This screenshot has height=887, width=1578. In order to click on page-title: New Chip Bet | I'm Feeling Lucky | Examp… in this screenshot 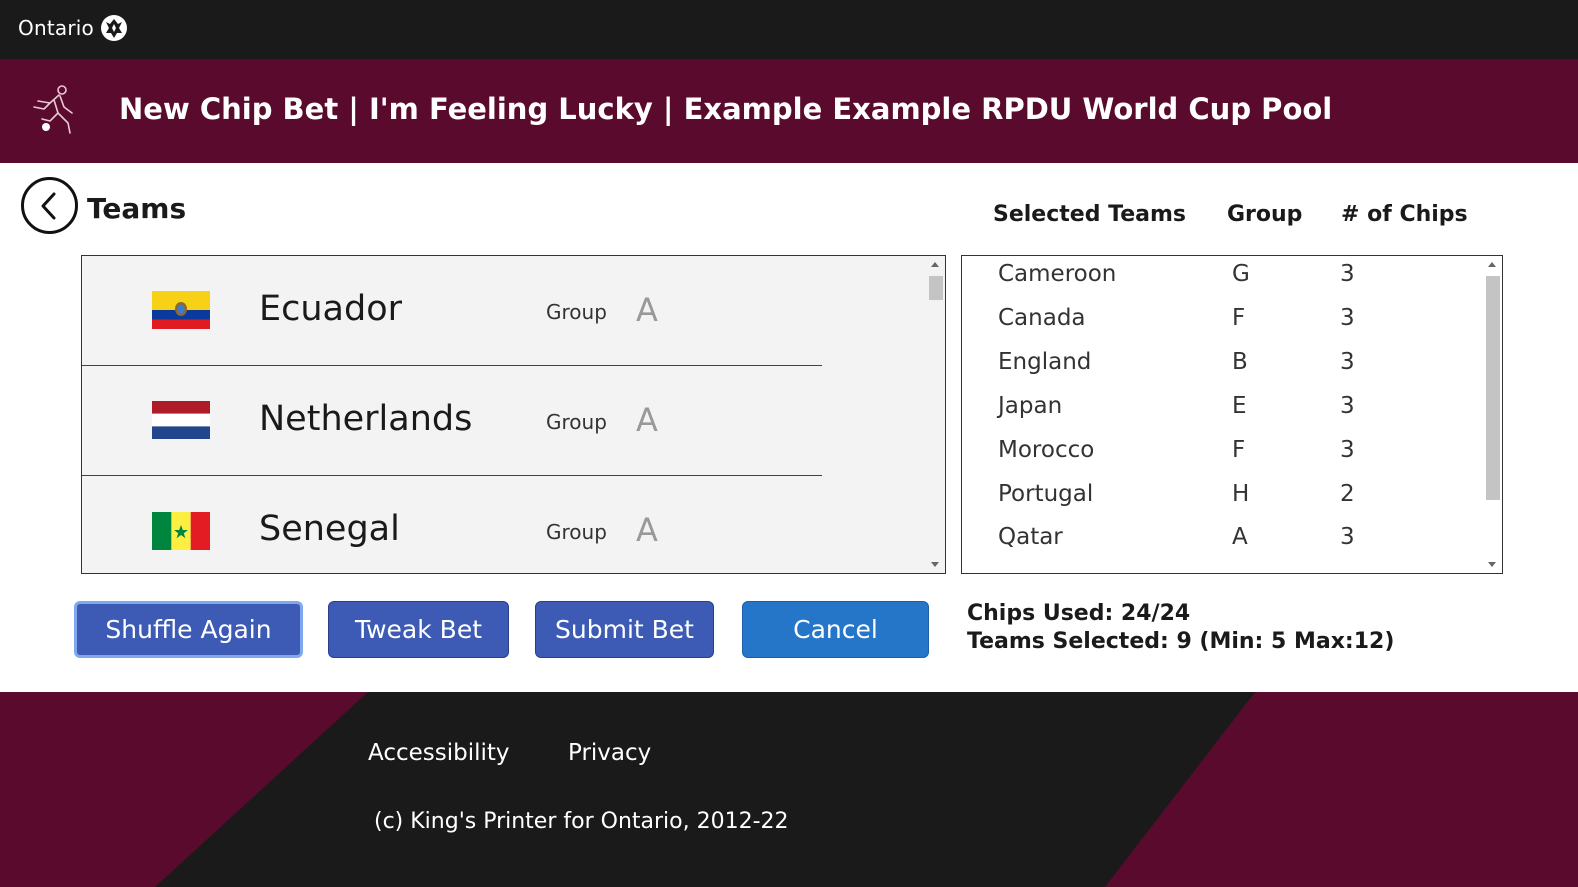, I will do `click(726, 109)`.